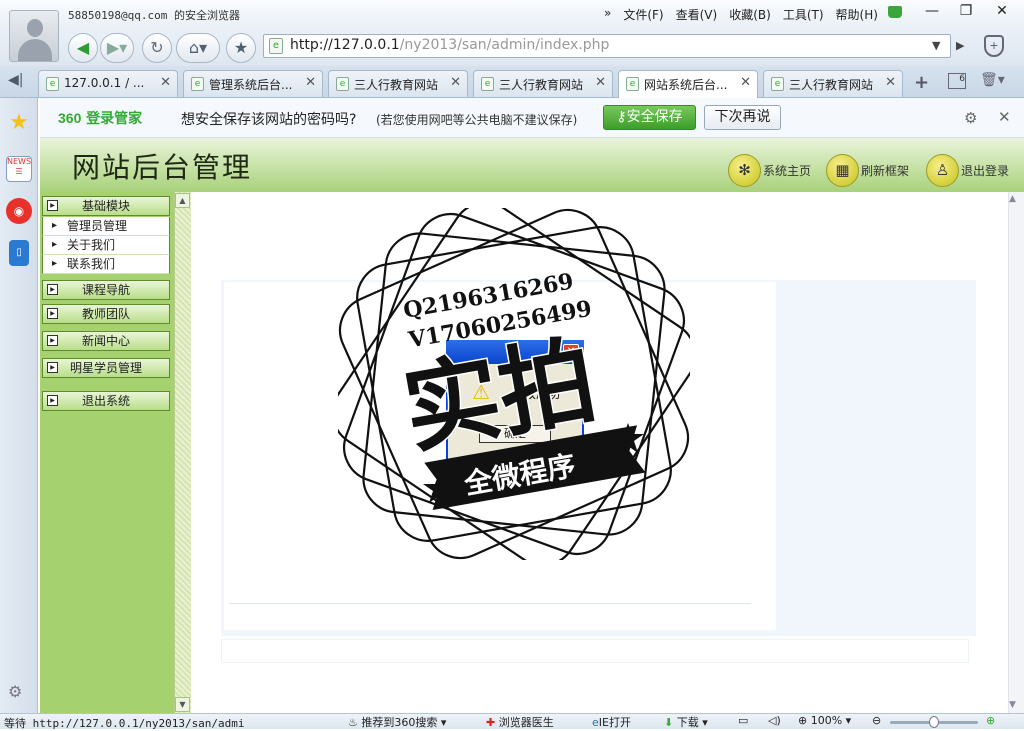 Image resolution: width=1024 pixels, height=731 pixels. Describe the element at coordinates (1002, 11) in the screenshot. I see `close-window-button: ✕` at that location.